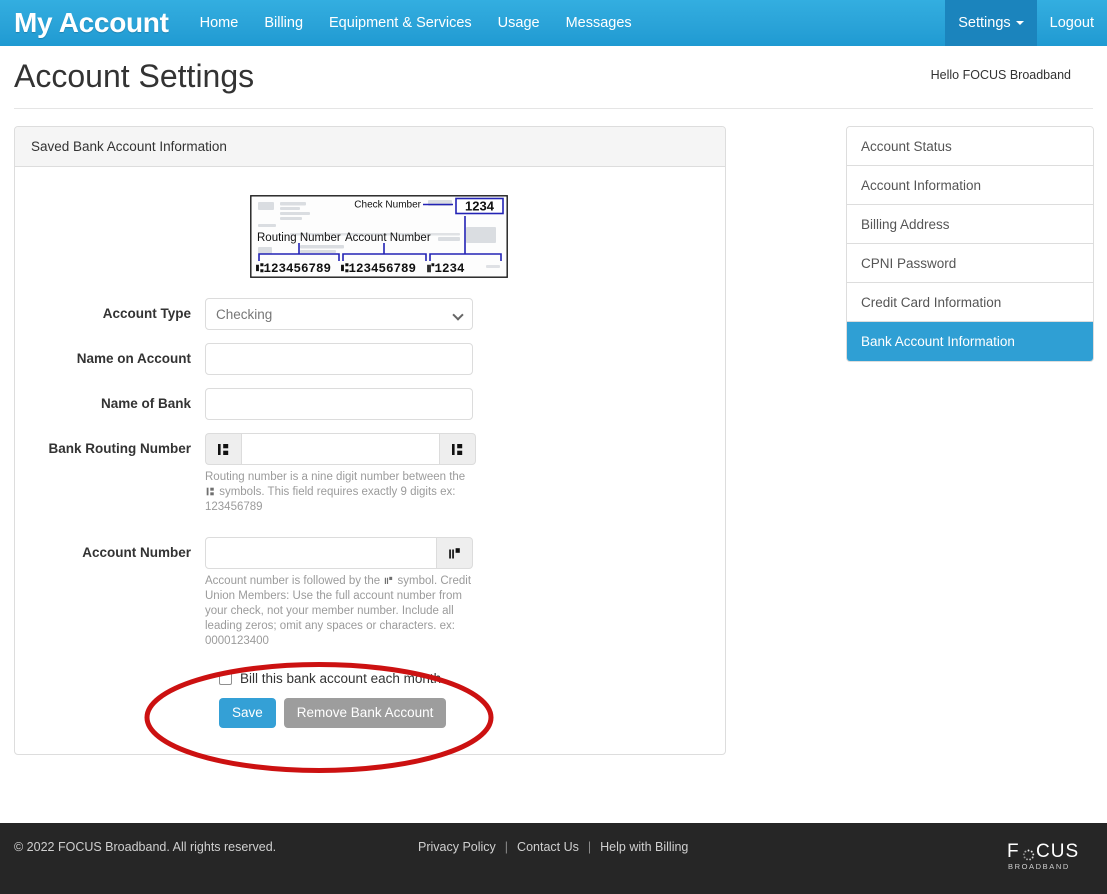  What do you see at coordinates (480, 206) in the screenshot?
I see `svg-text: 1234` at bounding box center [480, 206].